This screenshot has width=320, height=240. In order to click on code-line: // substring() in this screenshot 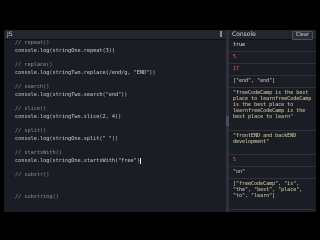, I will do `click(37, 197)`.